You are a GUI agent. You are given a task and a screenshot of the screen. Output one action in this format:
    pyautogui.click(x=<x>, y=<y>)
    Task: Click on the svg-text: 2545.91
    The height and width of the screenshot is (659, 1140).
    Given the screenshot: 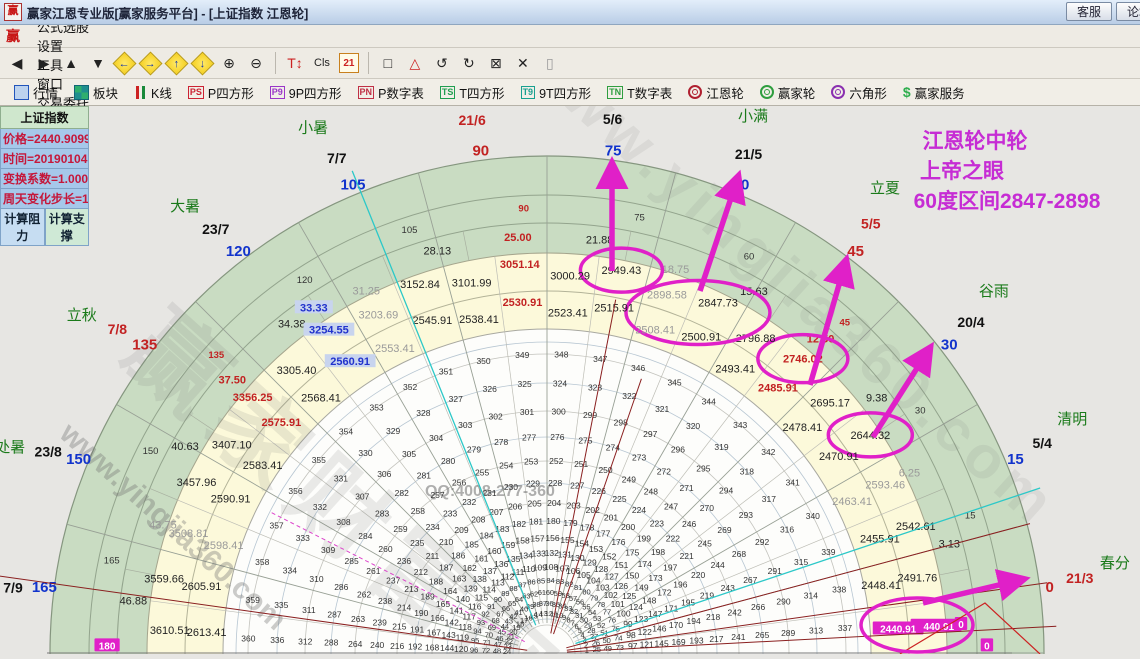 What is the action you would take?
    pyautogui.click(x=433, y=321)
    